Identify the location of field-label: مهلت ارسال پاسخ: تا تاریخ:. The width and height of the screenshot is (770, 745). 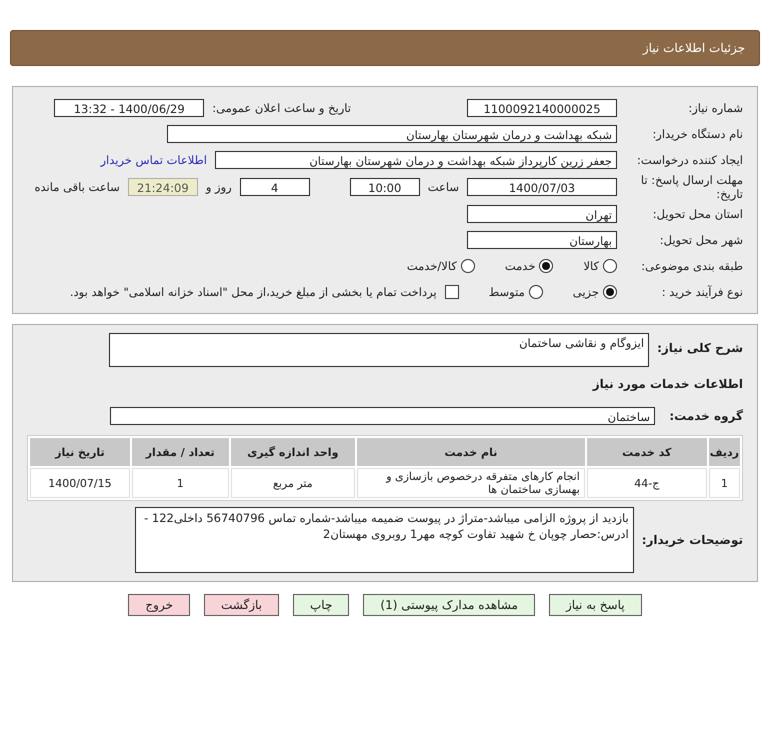
(691, 187).